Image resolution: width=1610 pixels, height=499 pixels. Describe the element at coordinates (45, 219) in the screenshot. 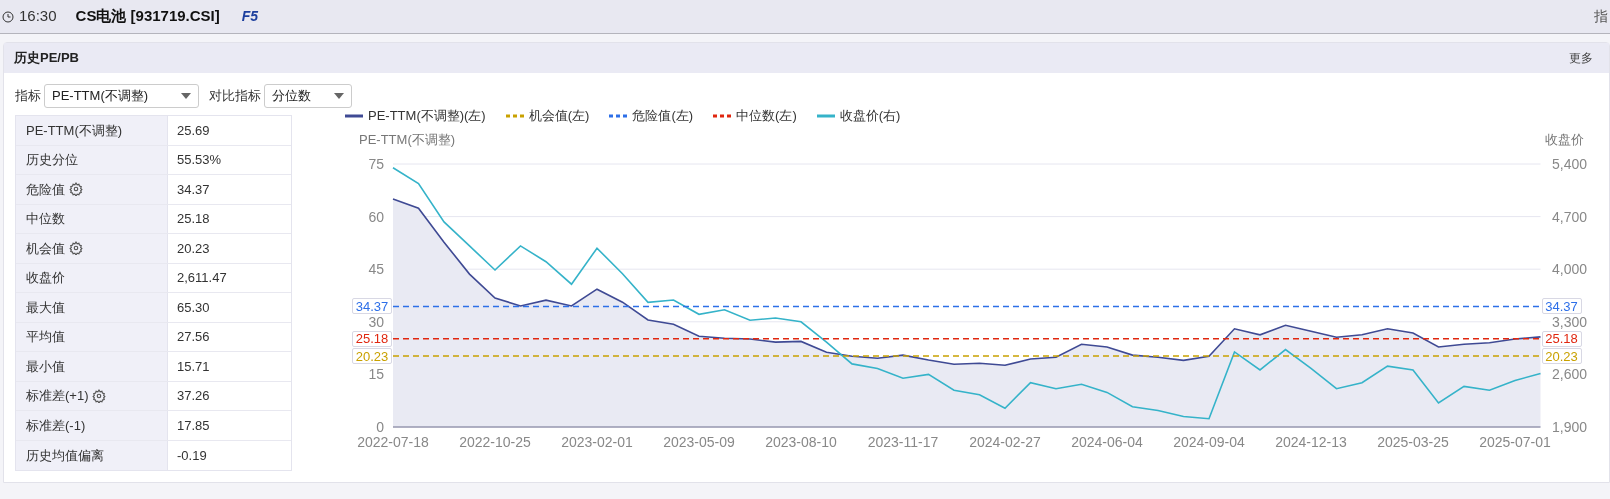

I see `stat-name: 中位数` at that location.